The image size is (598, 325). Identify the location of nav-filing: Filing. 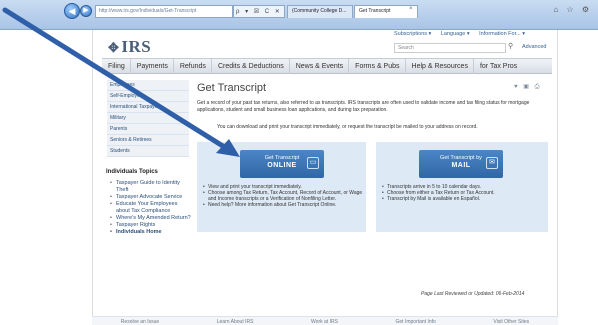
(116, 66).